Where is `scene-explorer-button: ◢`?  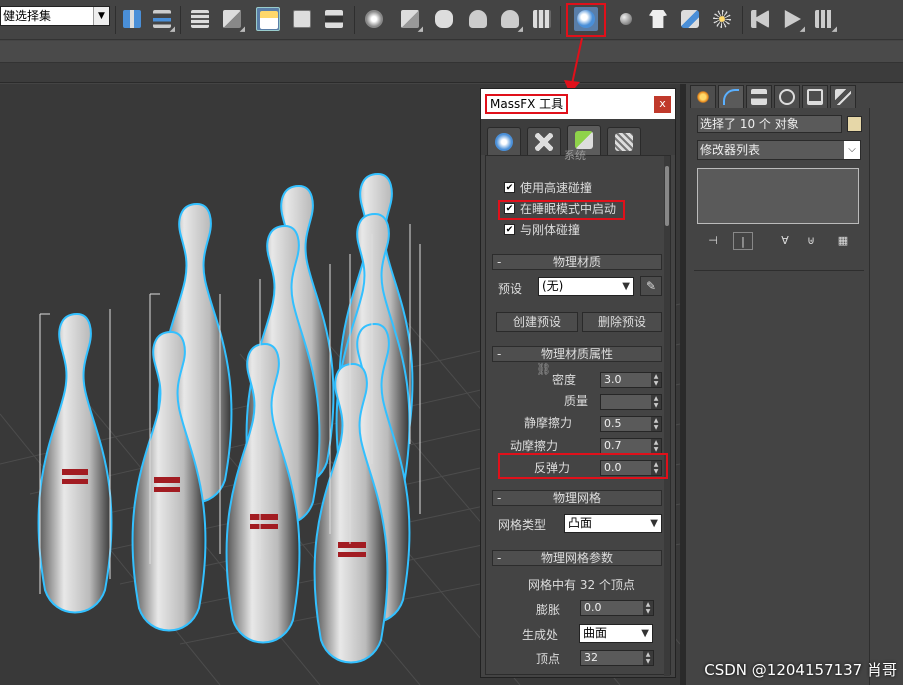 scene-explorer-button: ◢ is located at coordinates (232, 20).